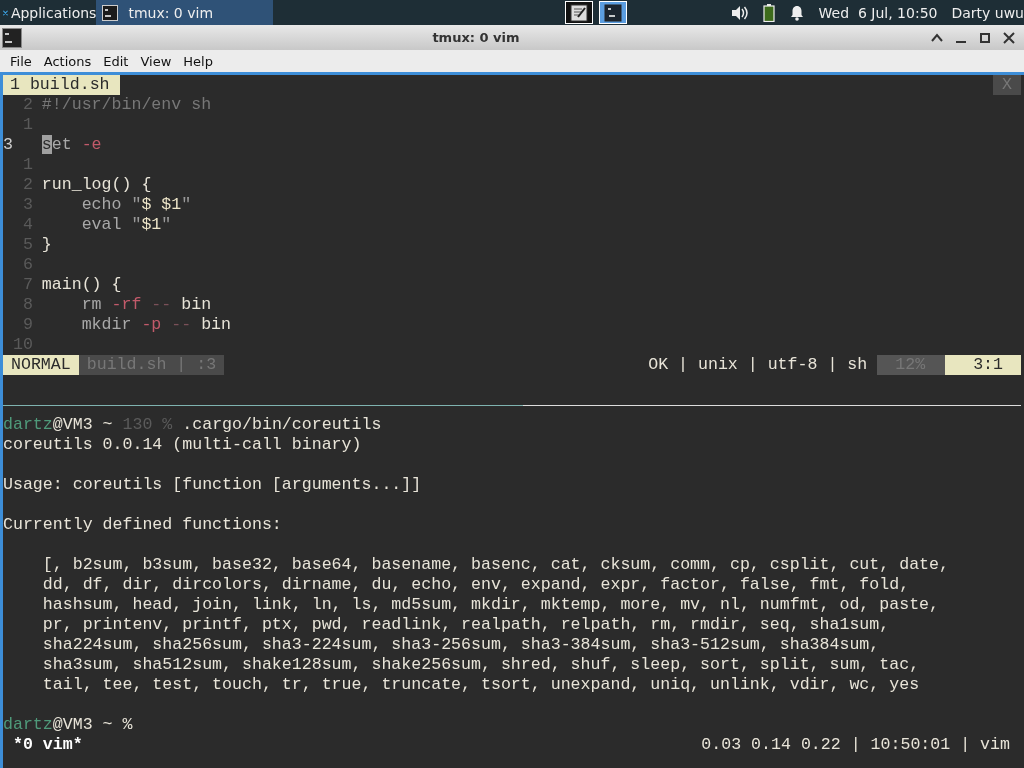  What do you see at coordinates (67, 61) in the screenshot?
I see `menu-item: Actions` at bounding box center [67, 61].